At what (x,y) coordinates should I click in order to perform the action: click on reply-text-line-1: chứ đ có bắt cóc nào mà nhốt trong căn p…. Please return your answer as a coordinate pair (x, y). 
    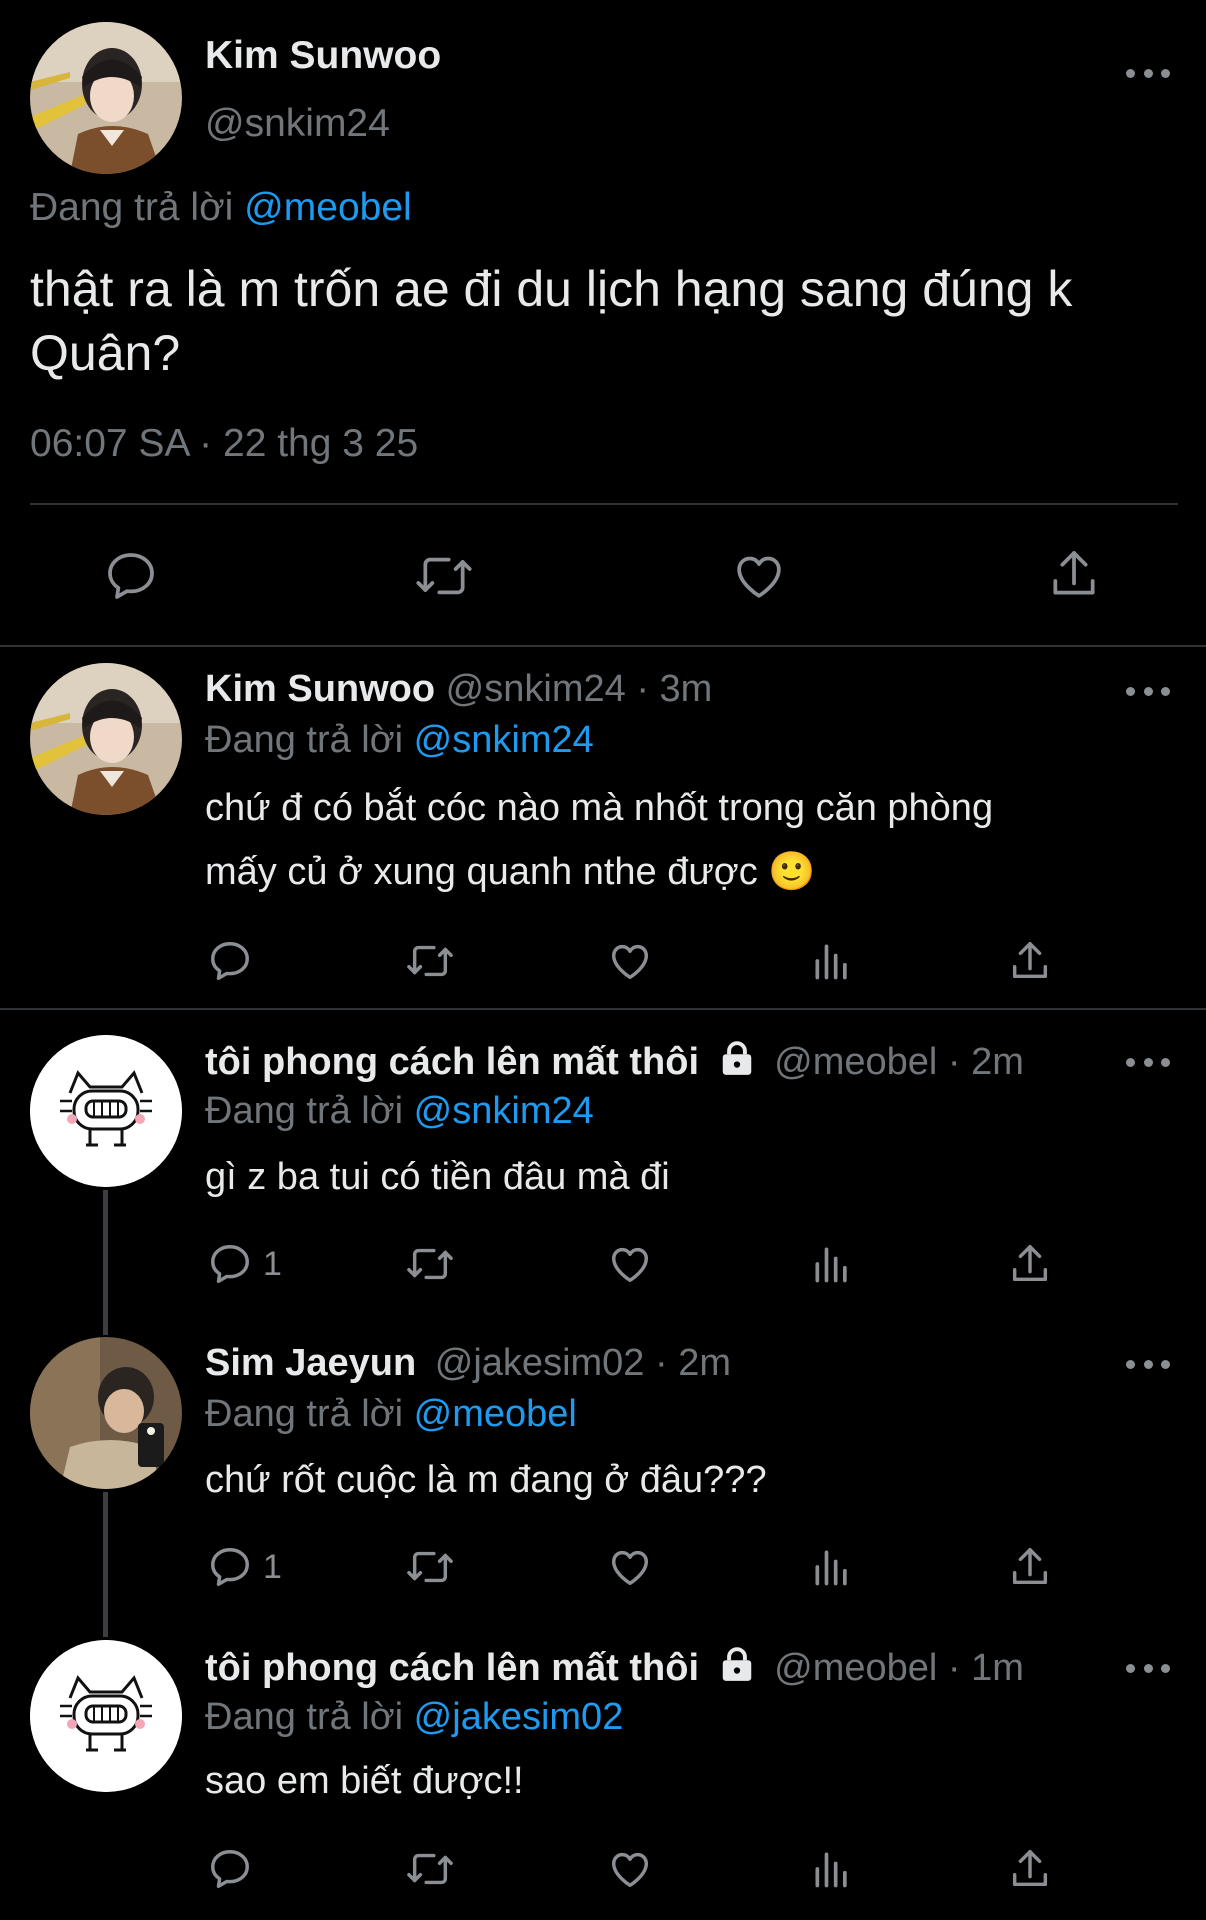
    Looking at the image, I should click on (599, 808).